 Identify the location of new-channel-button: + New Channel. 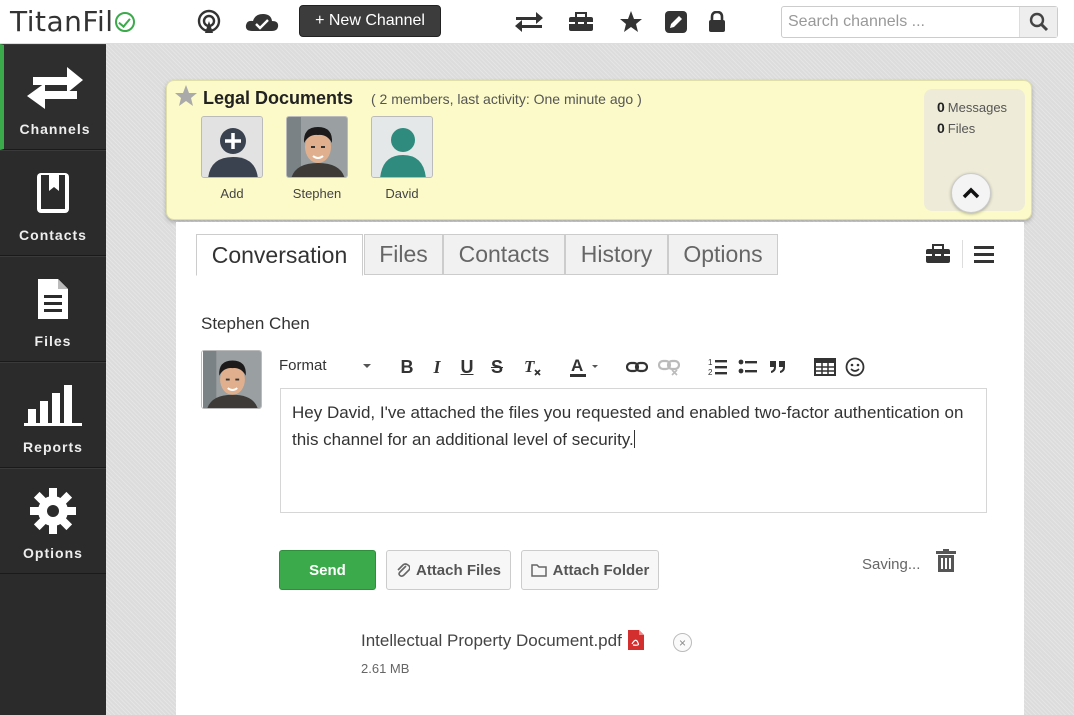
(370, 21).